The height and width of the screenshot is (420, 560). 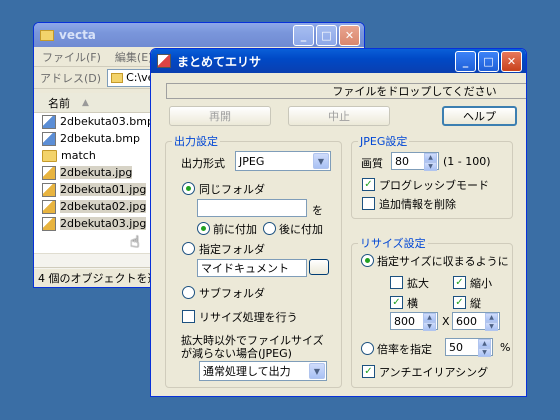 What do you see at coordinates (188, 248) in the screenshot?
I see `specified-folder-radio` at bounding box center [188, 248].